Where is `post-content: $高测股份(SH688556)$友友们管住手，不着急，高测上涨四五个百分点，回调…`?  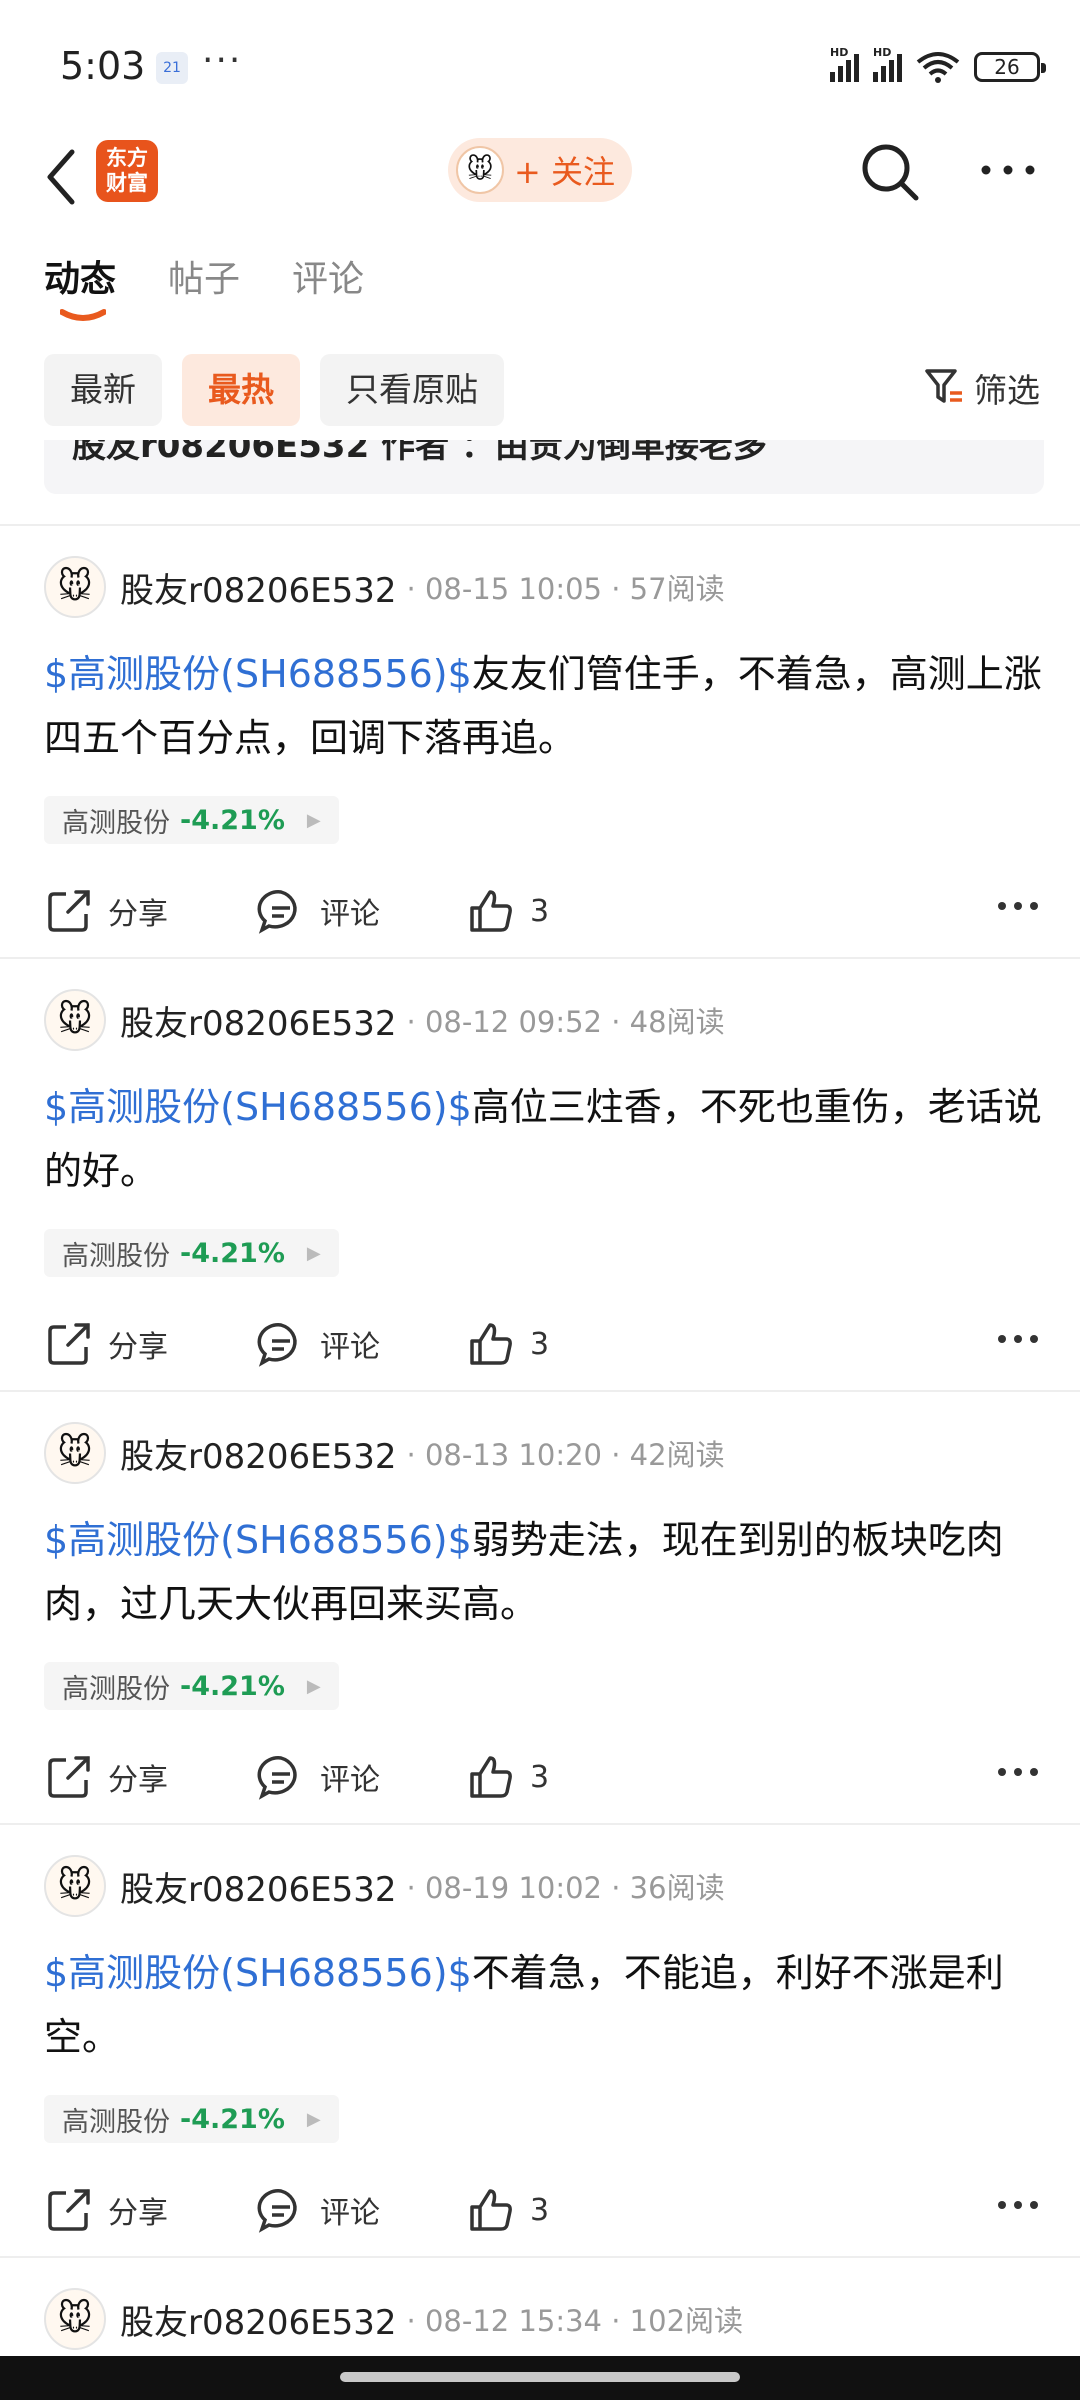 post-content: $高测股份(SH688556)$友友们管住手，不着急，高测上涨四五个百分点，回调… is located at coordinates (544, 706).